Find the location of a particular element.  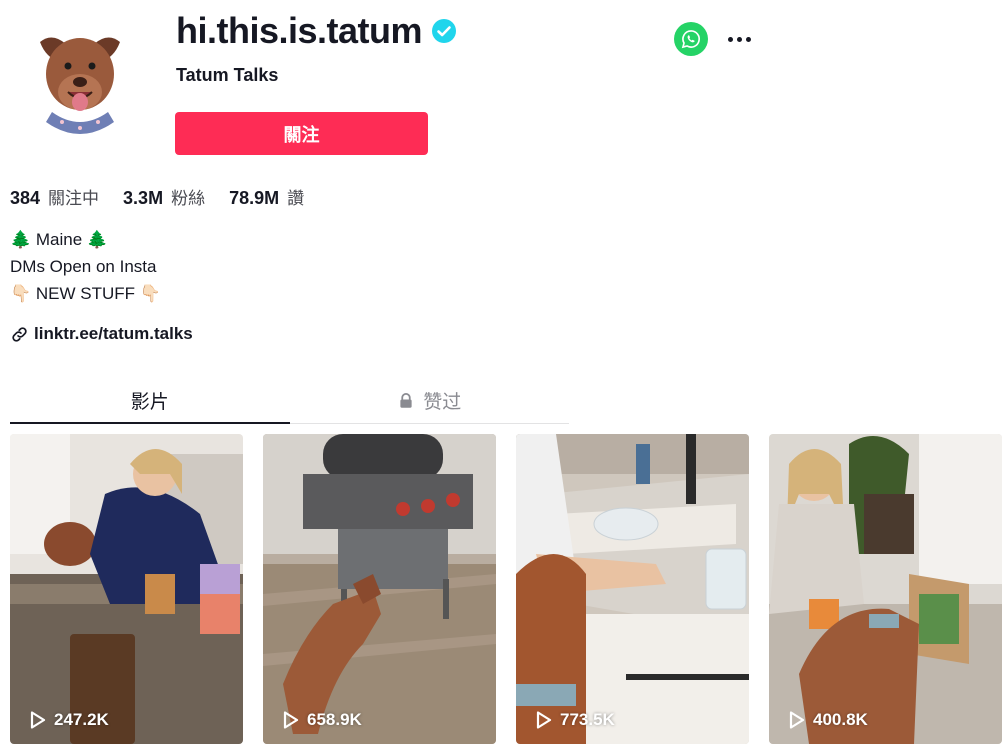

whatsapp-icon is located at coordinates (690, 39).